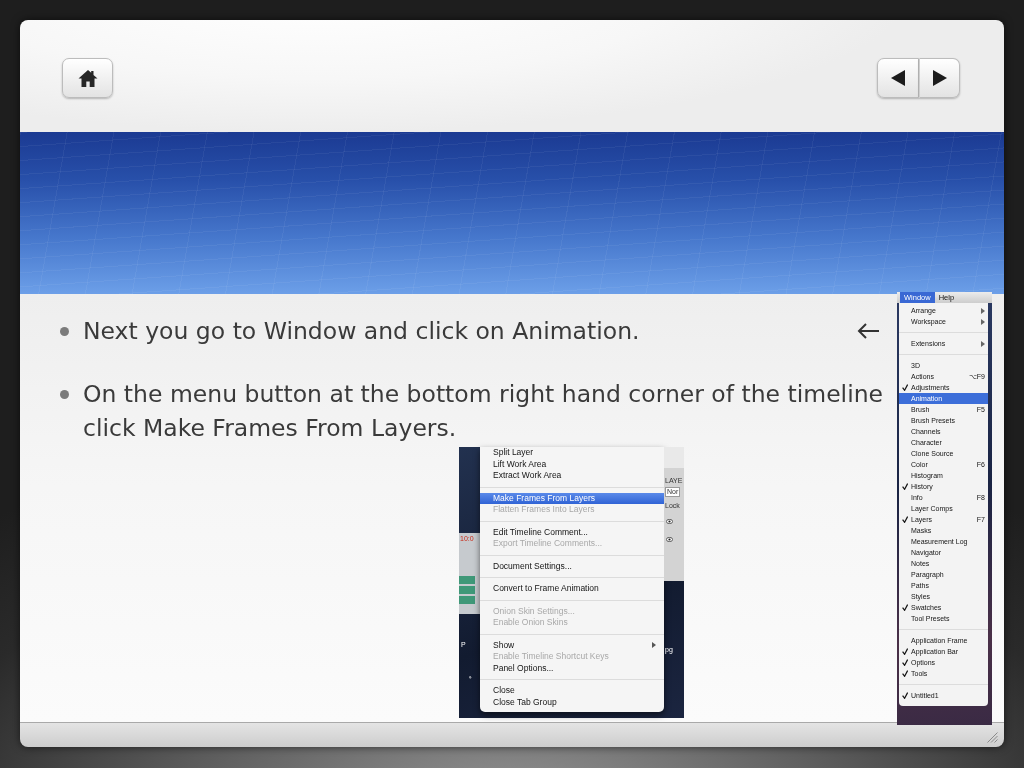  I want to click on menu-item: Close Tab Group, so click(572, 702).